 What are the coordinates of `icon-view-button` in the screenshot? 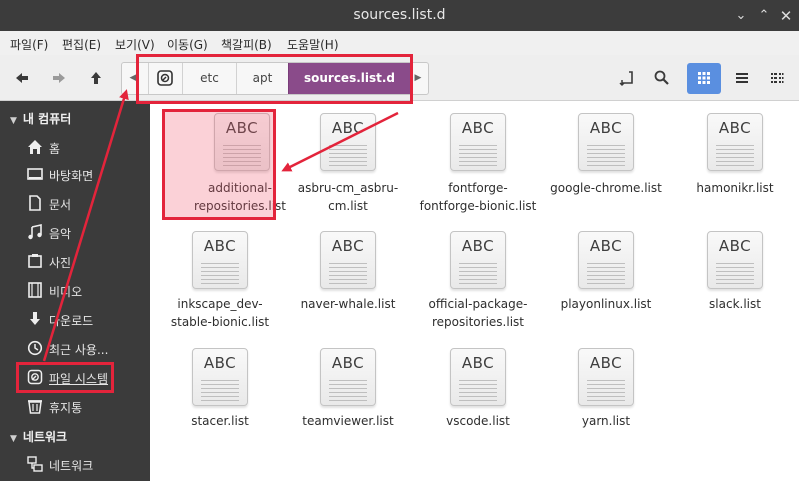 It's located at (704, 78).